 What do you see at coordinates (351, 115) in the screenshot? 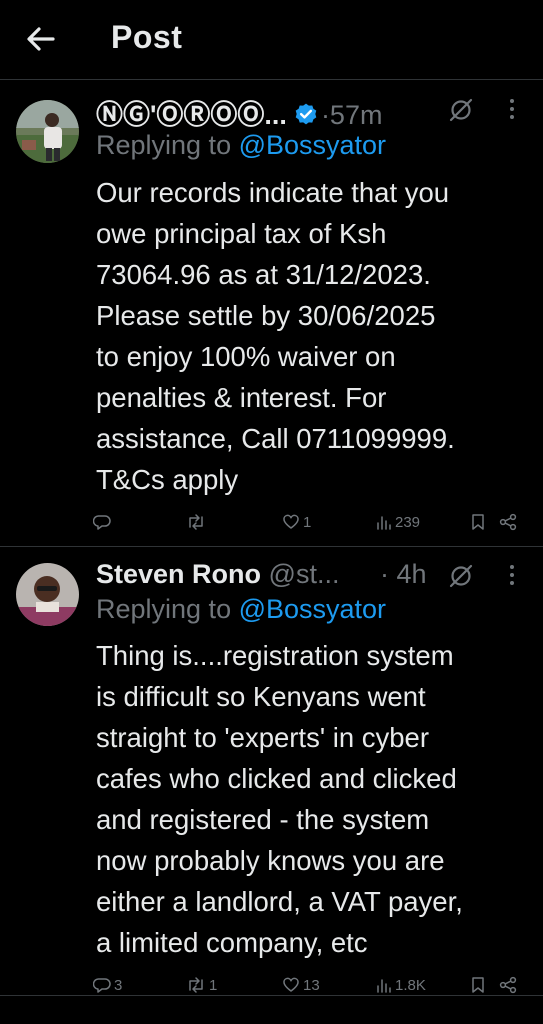
I see `post-time: ·57m` at bounding box center [351, 115].